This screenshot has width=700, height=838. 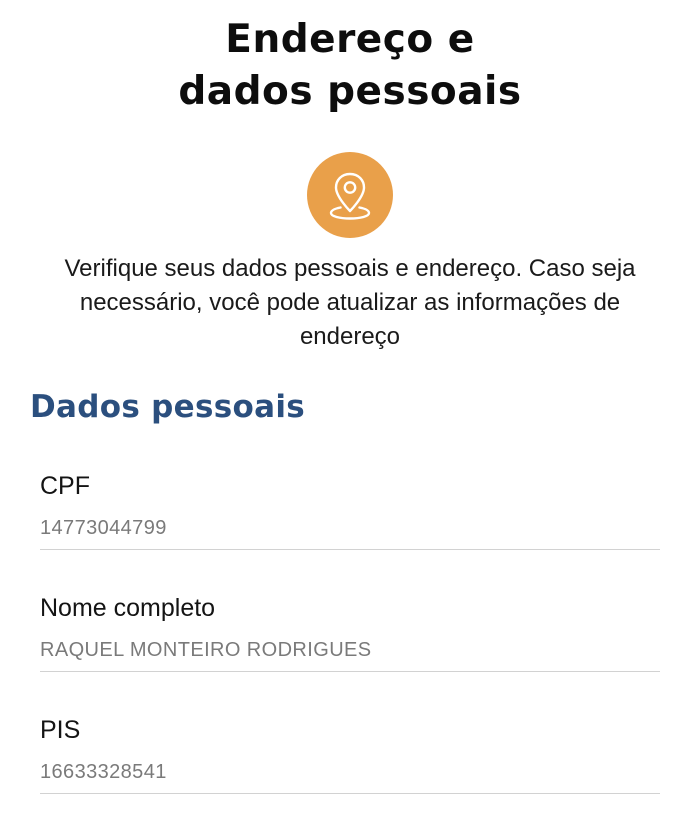 What do you see at coordinates (350, 754) in the screenshot?
I see `field-pis: PIS 16633328541` at bounding box center [350, 754].